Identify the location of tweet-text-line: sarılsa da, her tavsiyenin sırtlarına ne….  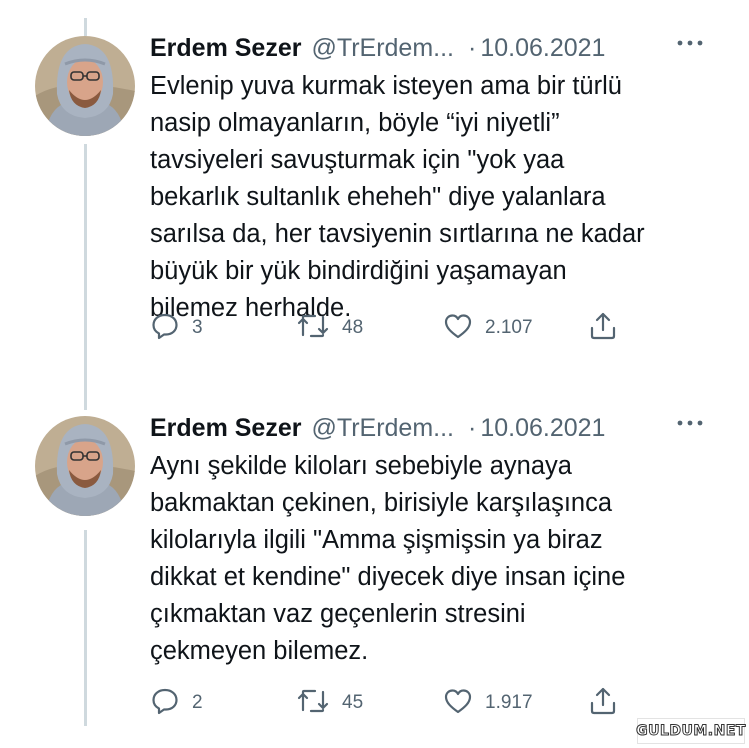
(397, 234).